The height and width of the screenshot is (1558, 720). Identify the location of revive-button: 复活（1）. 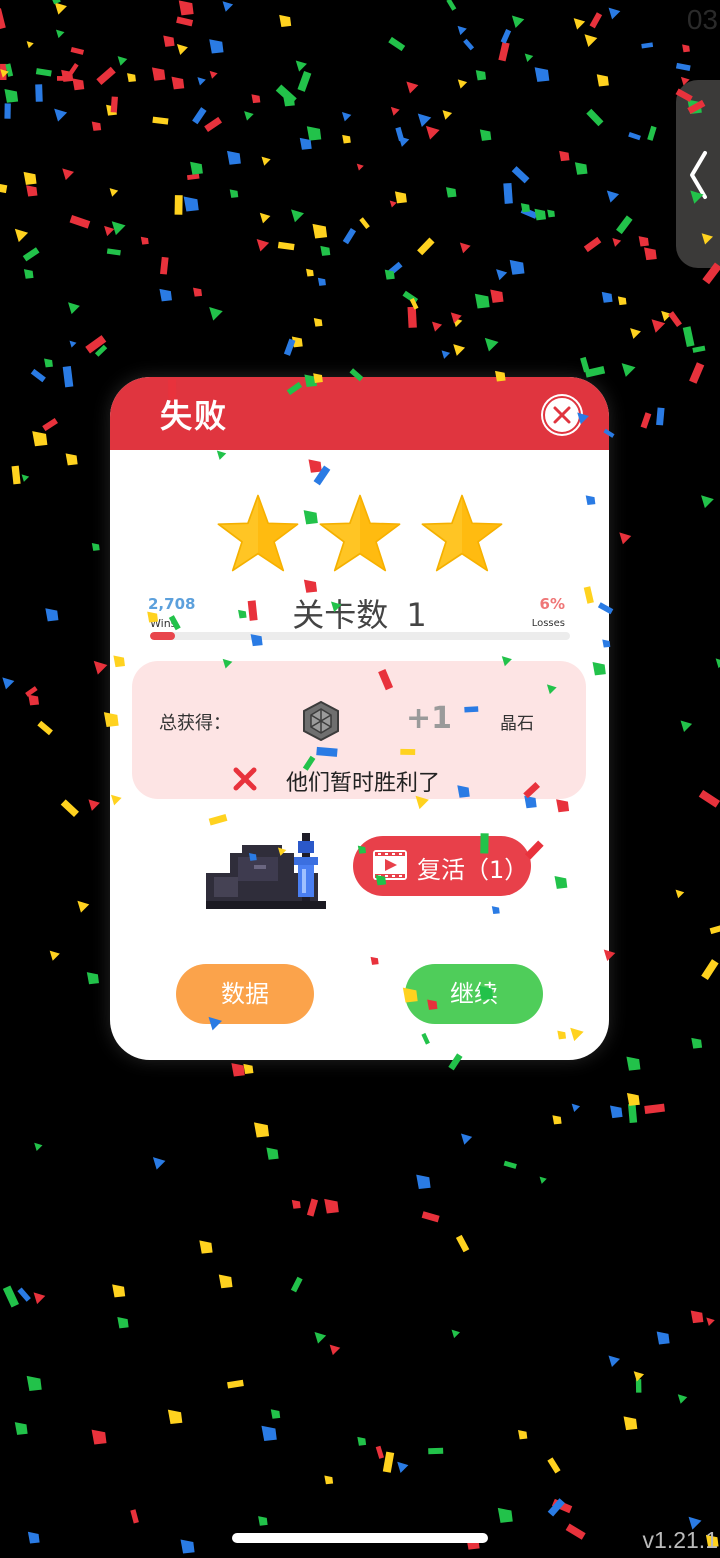
(442, 866).